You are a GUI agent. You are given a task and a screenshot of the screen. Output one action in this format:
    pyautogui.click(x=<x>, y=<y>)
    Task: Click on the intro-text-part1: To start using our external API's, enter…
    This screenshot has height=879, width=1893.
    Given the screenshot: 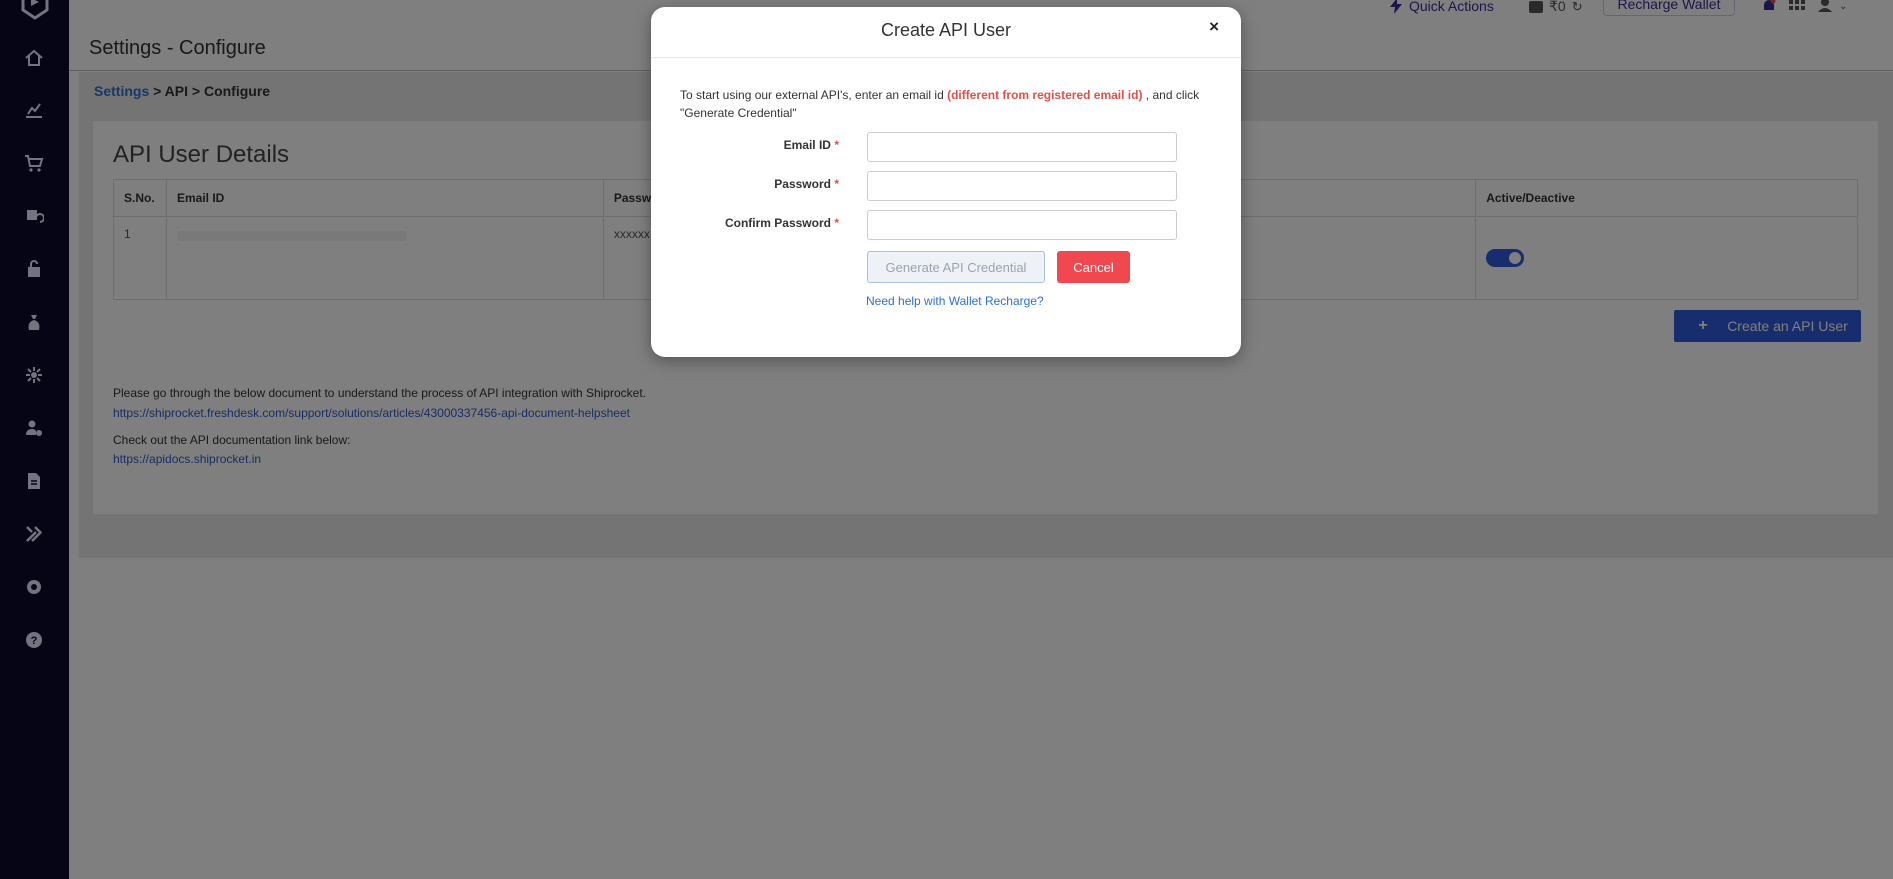 What is the action you would take?
    pyautogui.click(x=814, y=95)
    